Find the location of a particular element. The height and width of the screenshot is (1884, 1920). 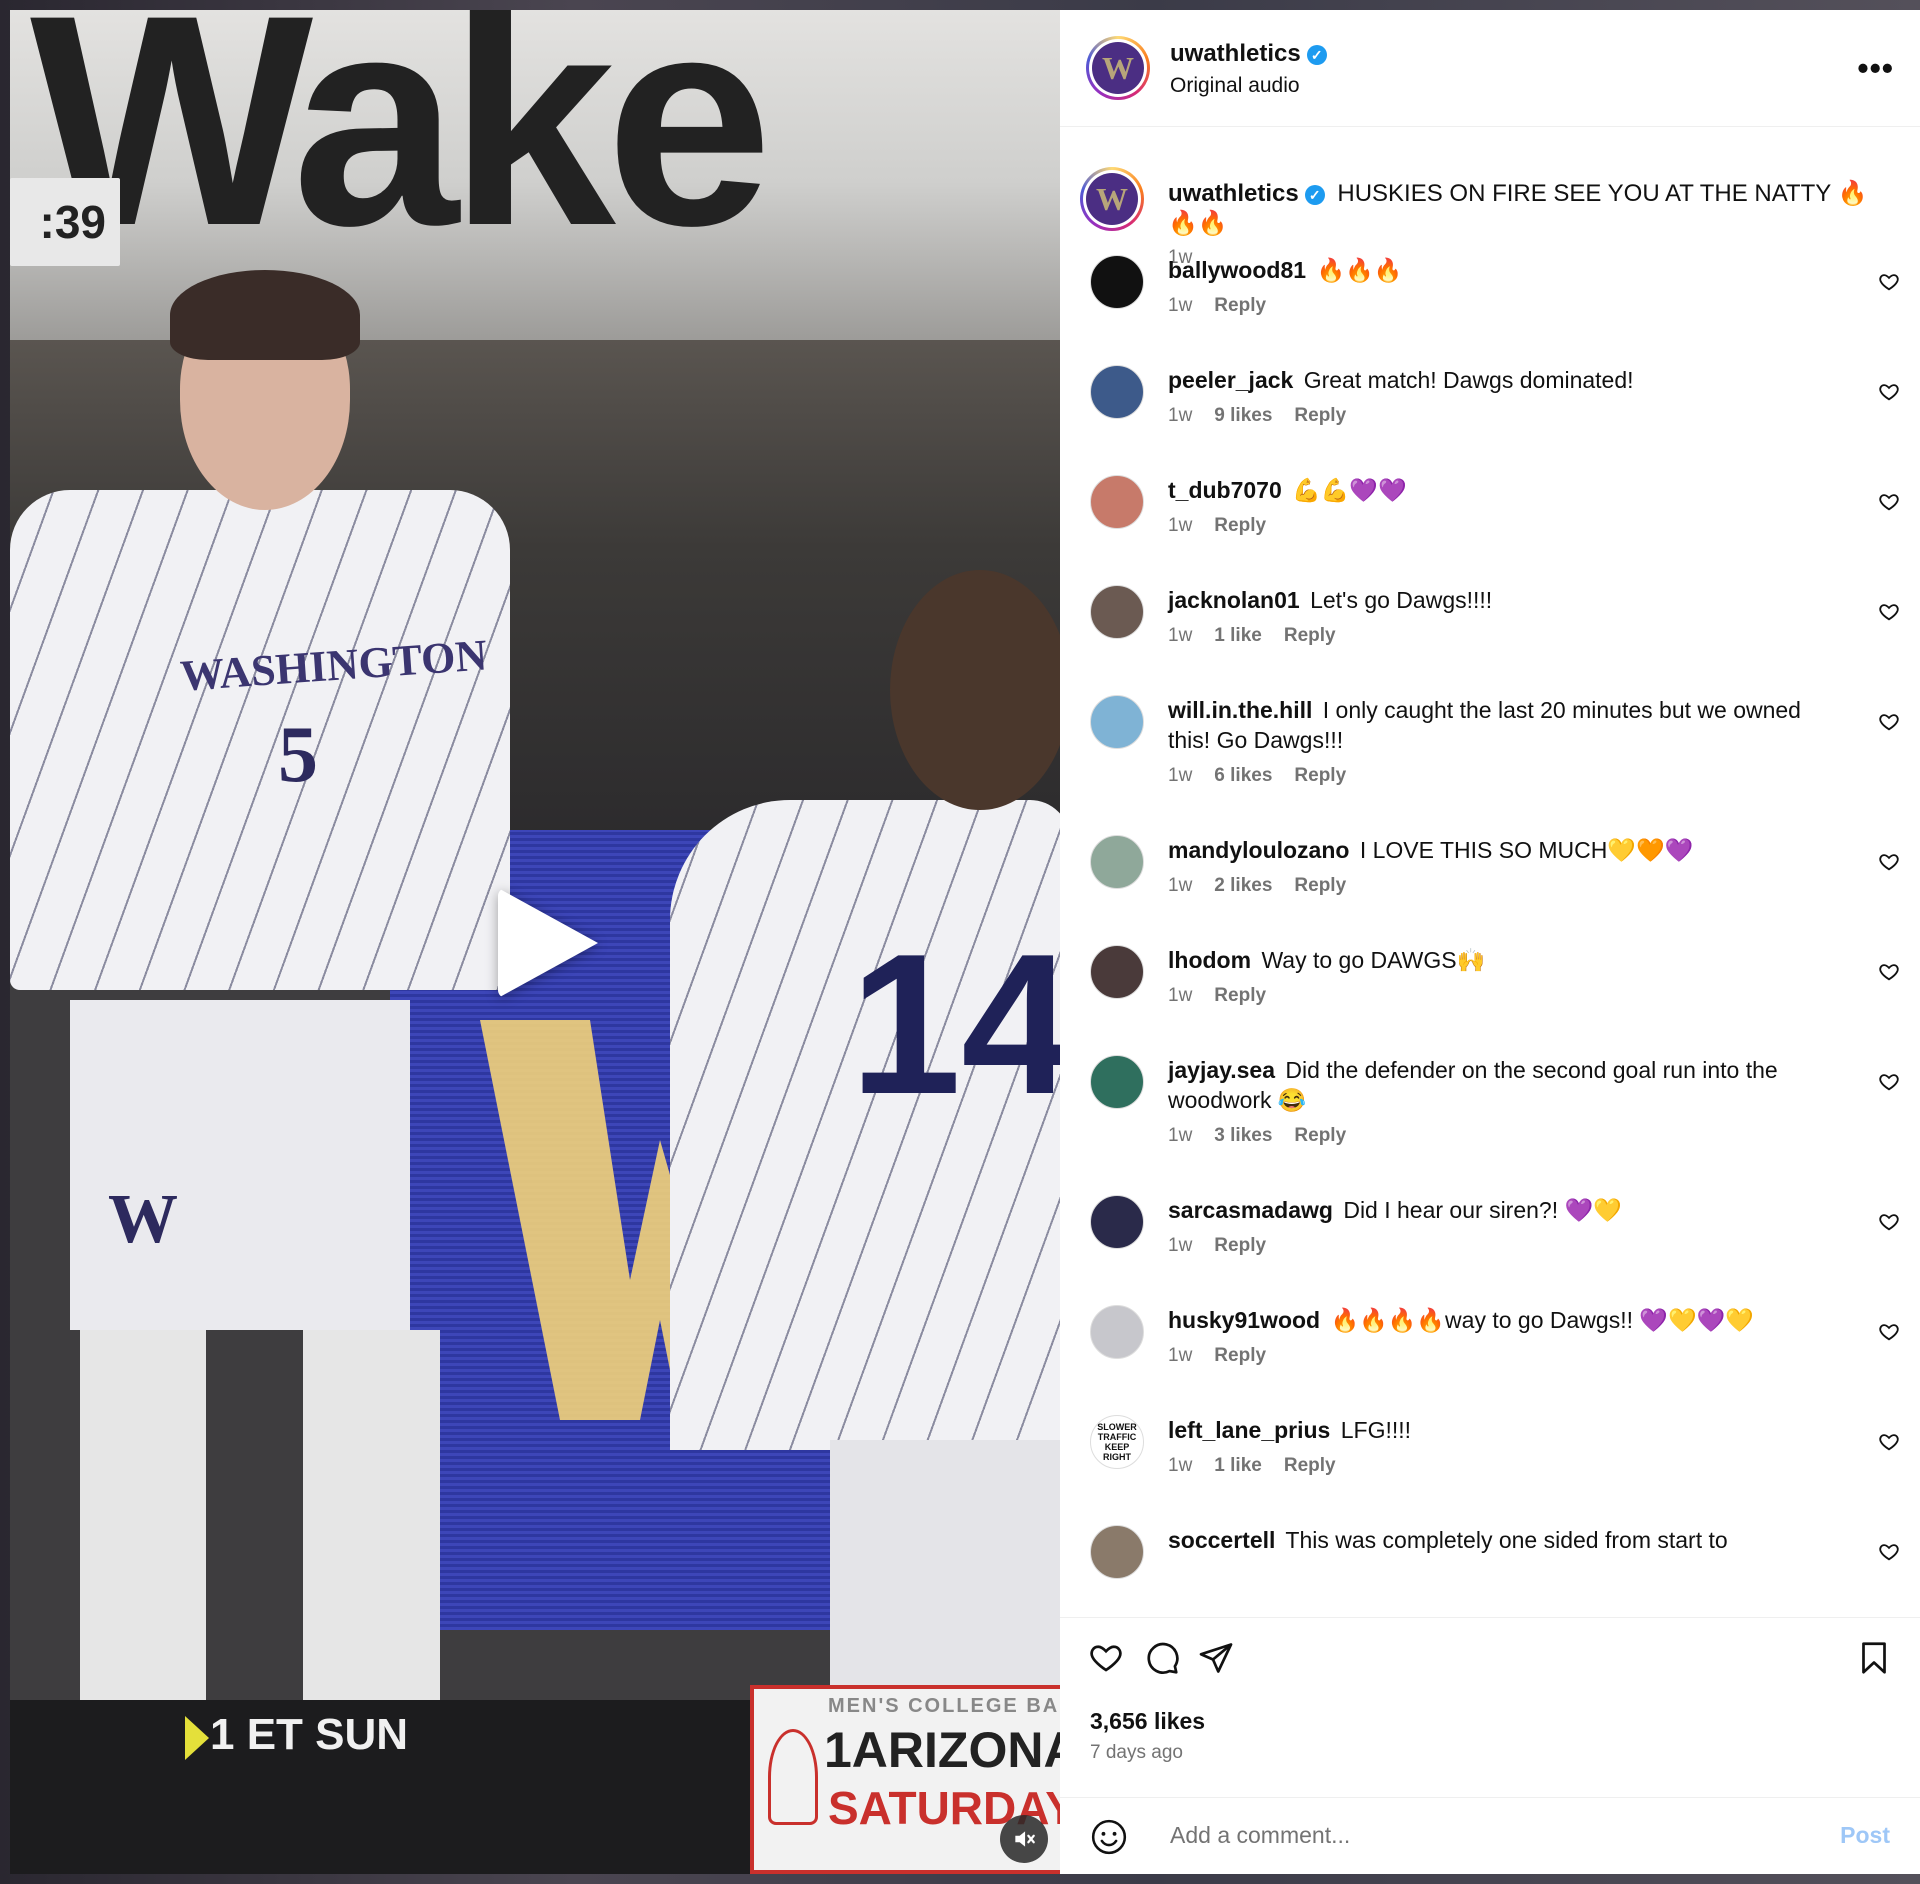

caption-username: uwathletics is located at coordinates (1233, 193).